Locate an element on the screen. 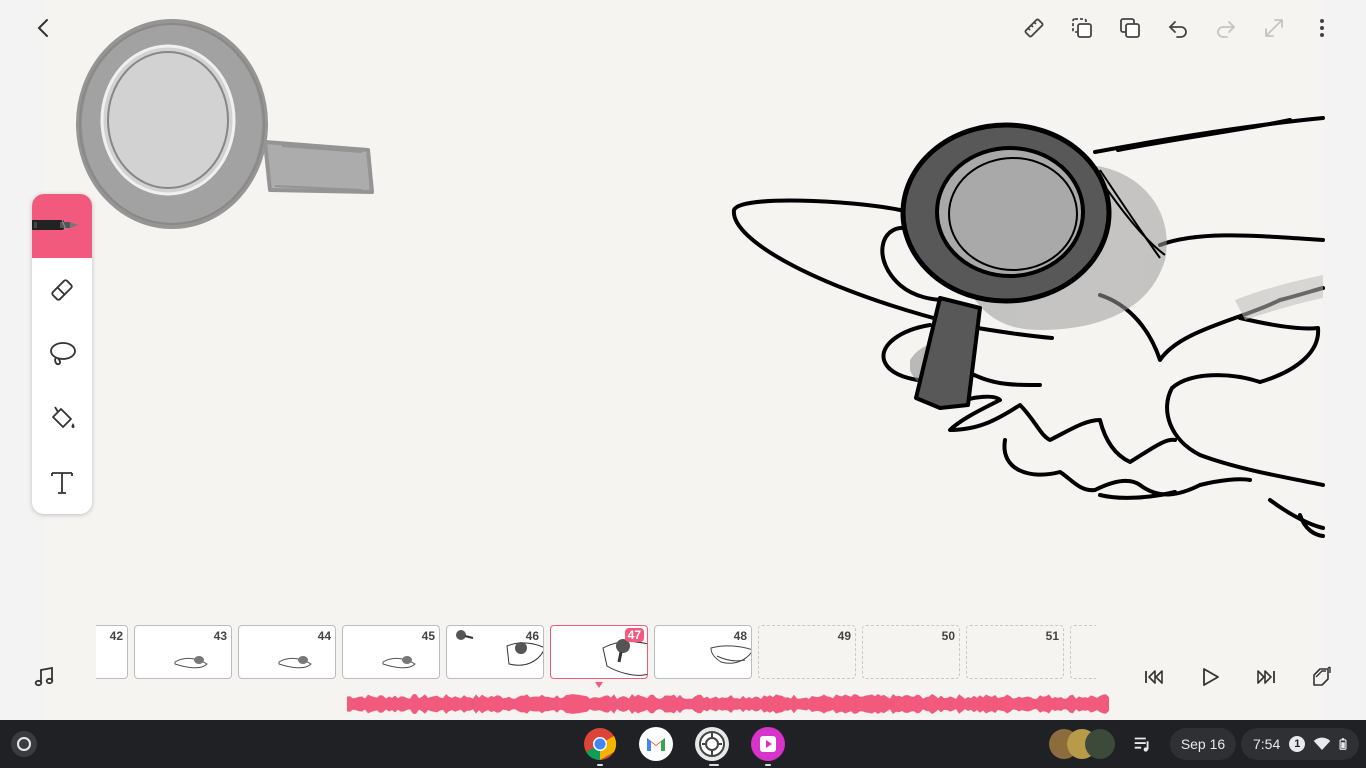 The image size is (1366, 768). date-pill: Sep 16 is located at coordinates (1203, 744).